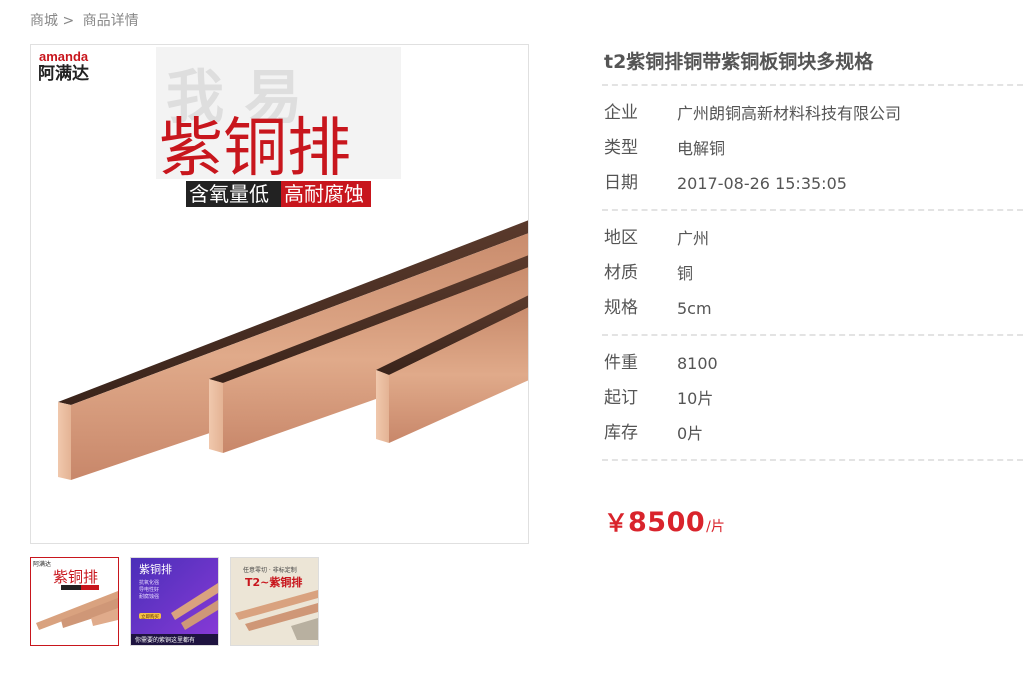 This screenshot has width=1025, height=673. Describe the element at coordinates (814, 433) in the screenshot. I see `info-row-stock: 库存 0片` at that location.